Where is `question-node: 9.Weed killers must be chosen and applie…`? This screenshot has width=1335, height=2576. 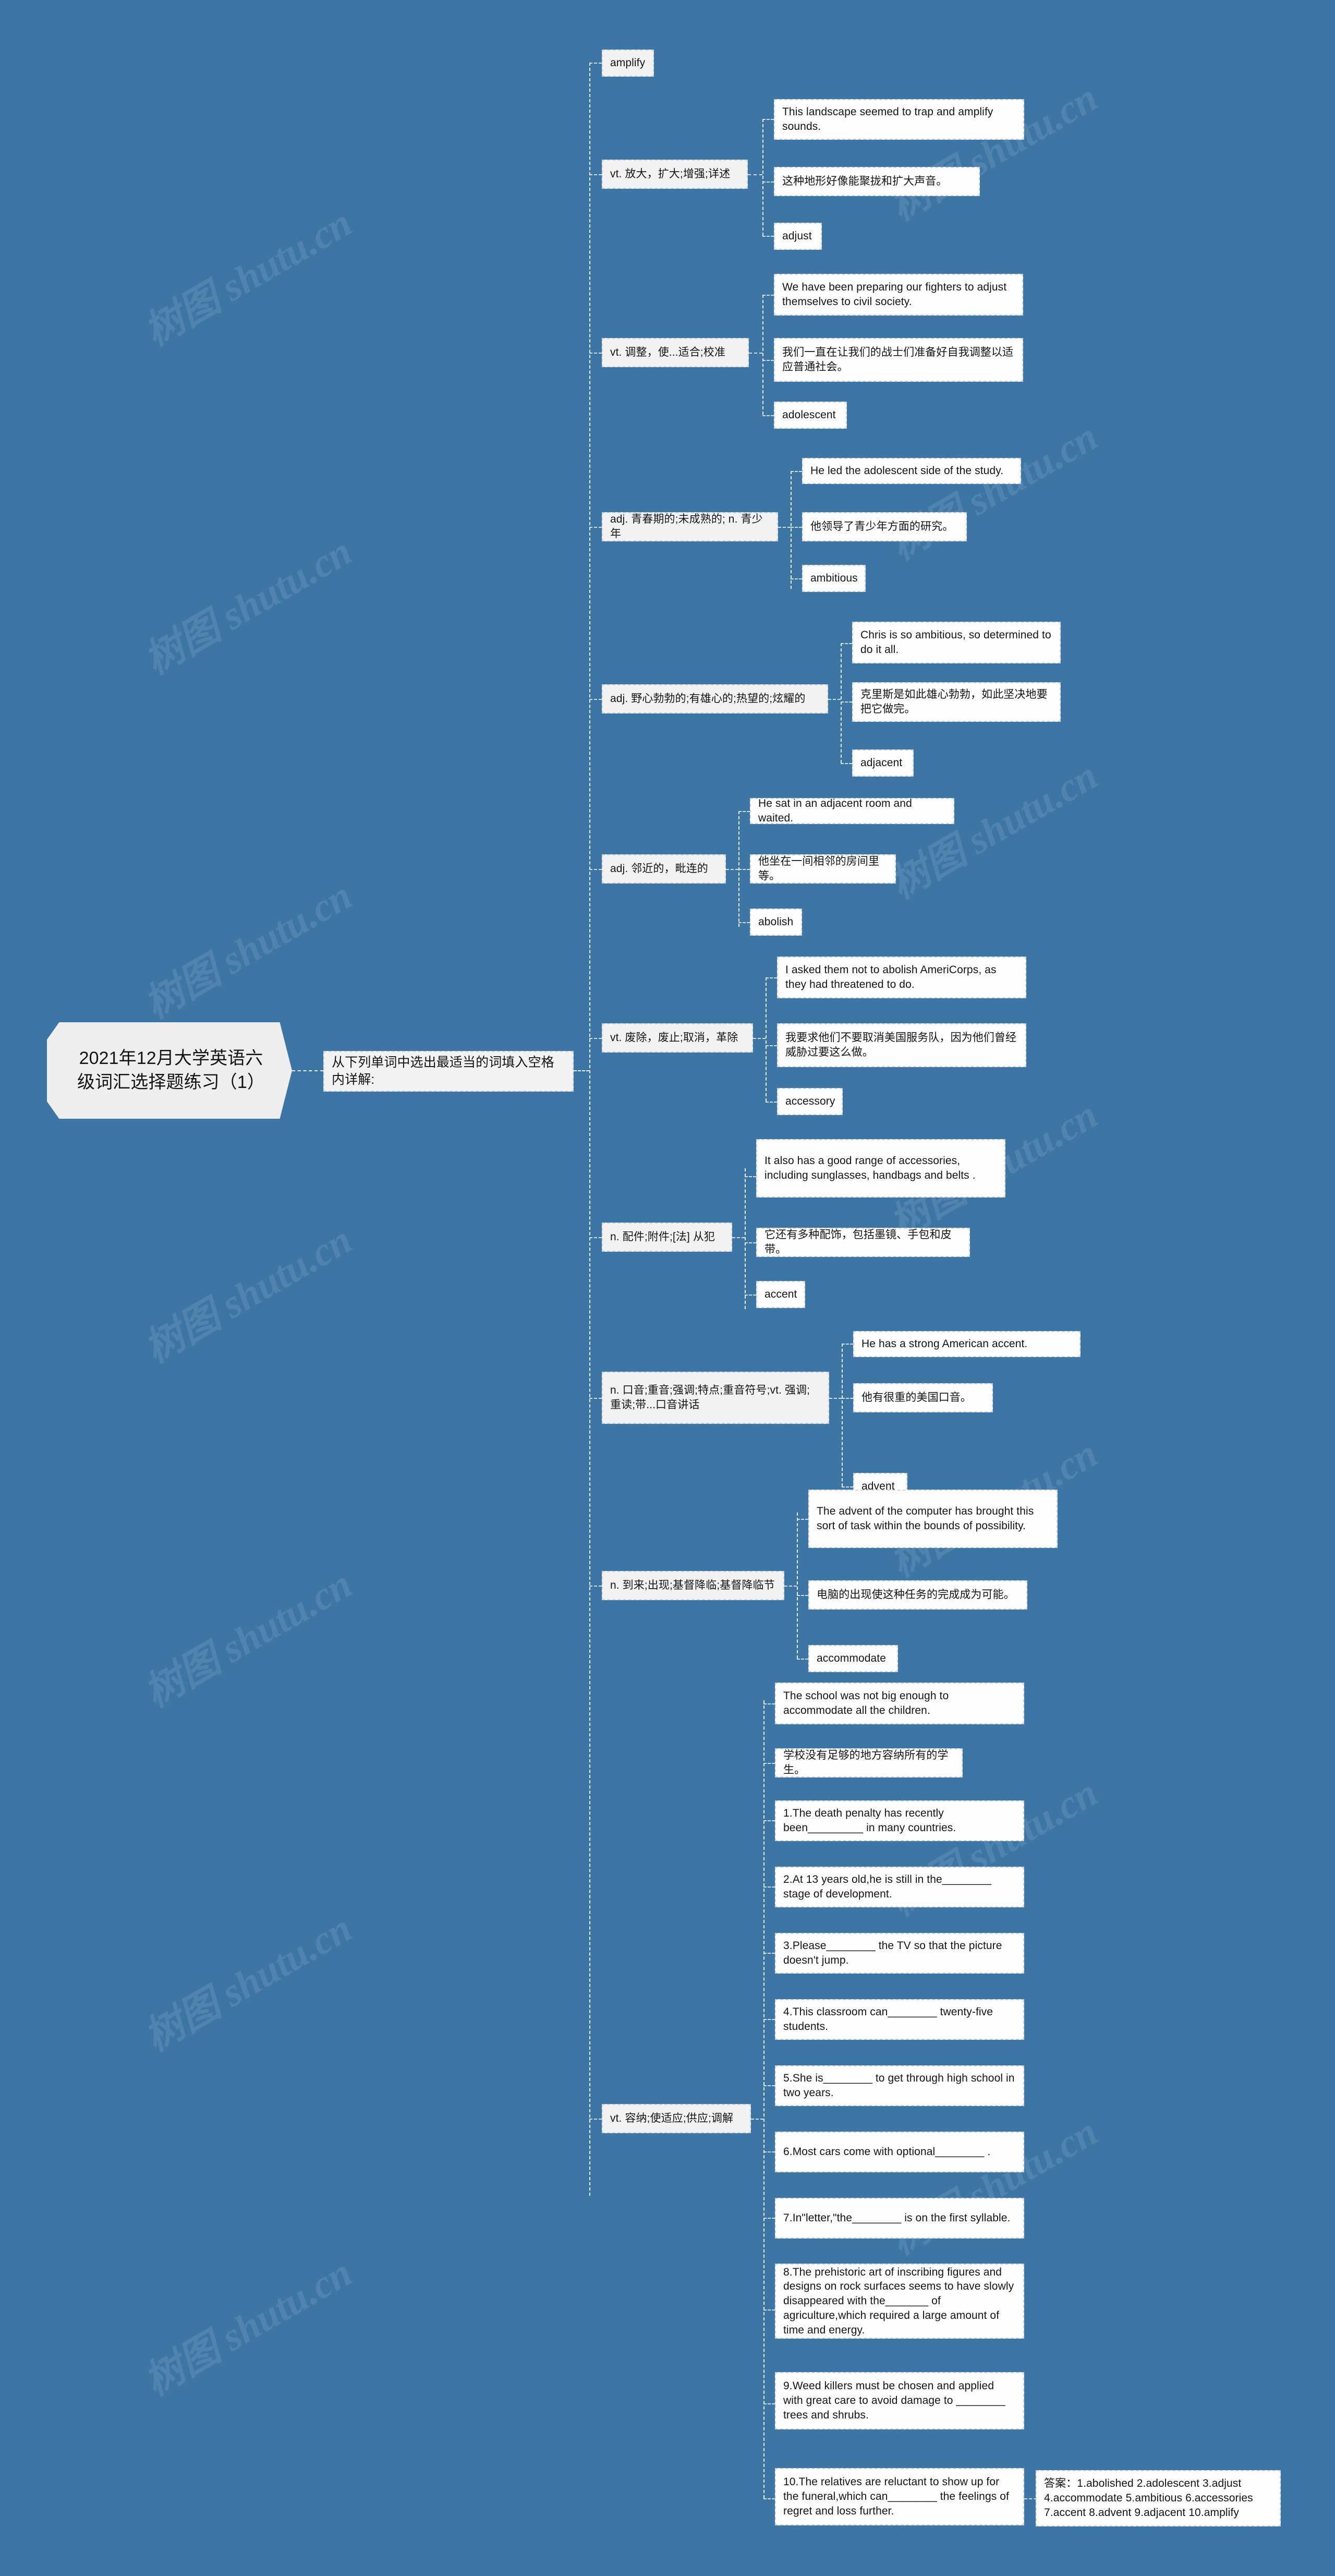
question-node: 9.Weed killers must be chosen and applie… is located at coordinates (899, 2400).